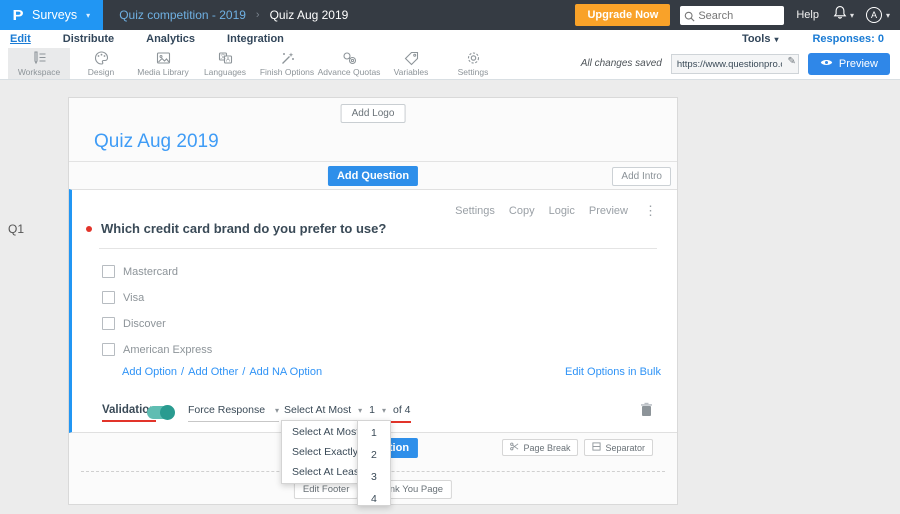  I want to click on svg-text: 文, so click(223, 57).